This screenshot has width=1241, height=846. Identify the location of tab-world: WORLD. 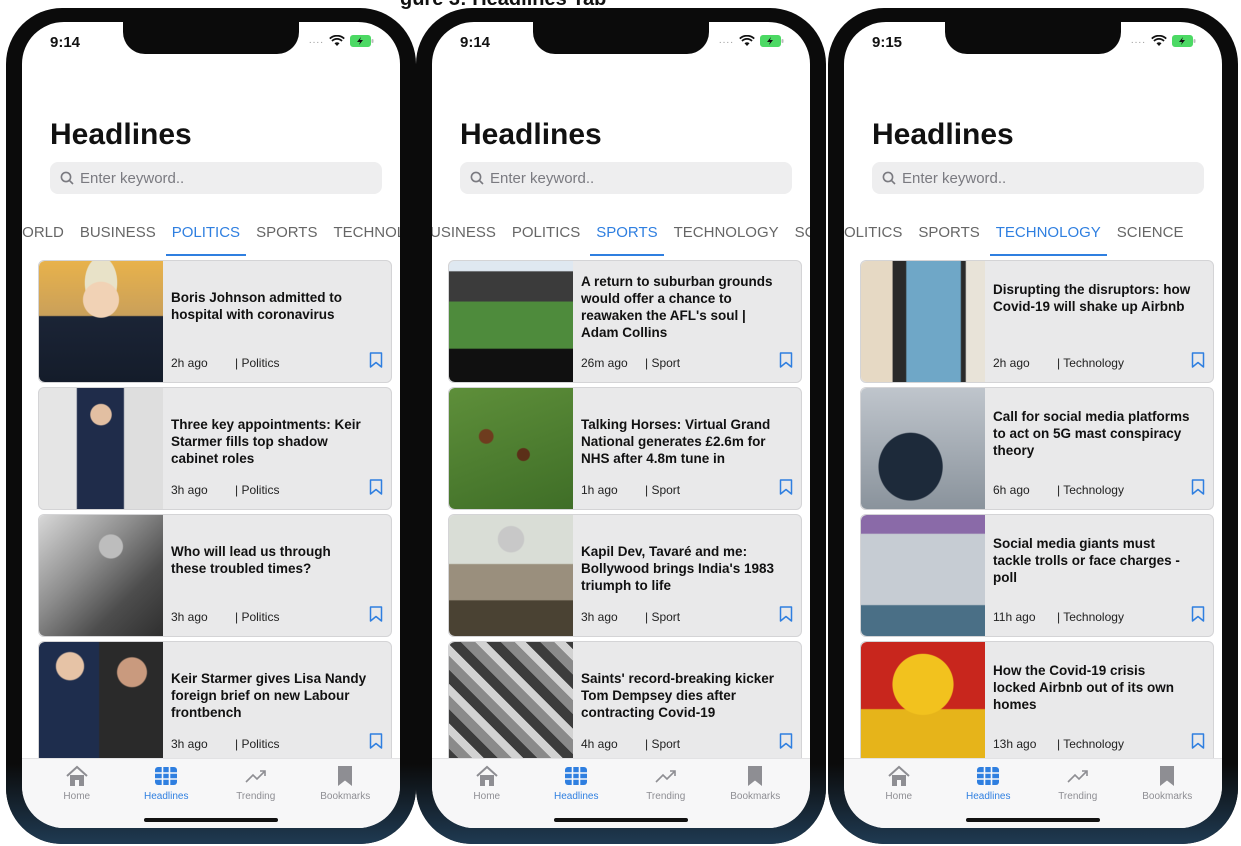
(43, 236).